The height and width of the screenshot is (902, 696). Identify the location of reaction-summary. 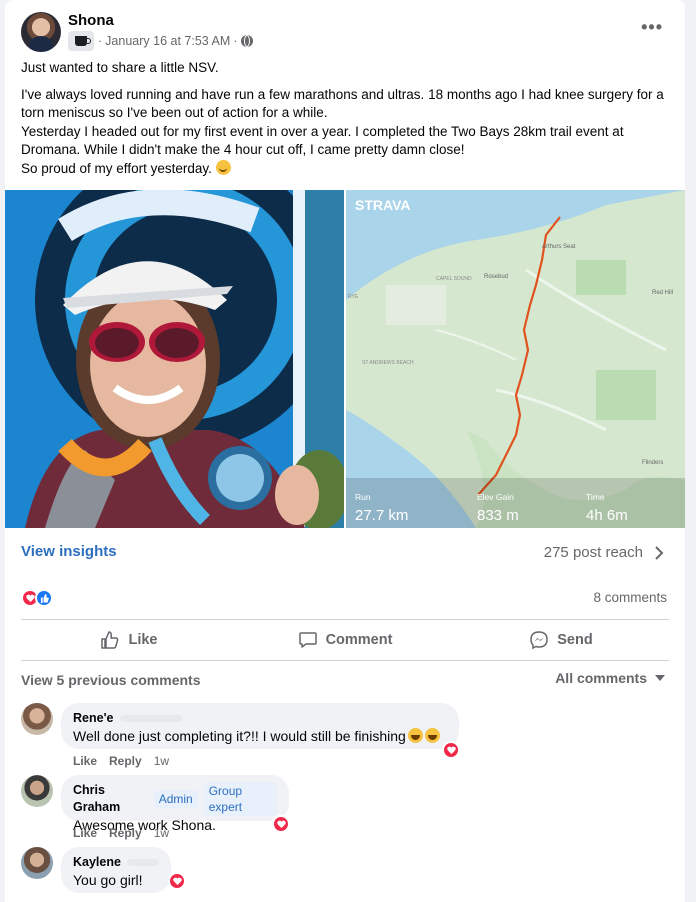
(37, 598).